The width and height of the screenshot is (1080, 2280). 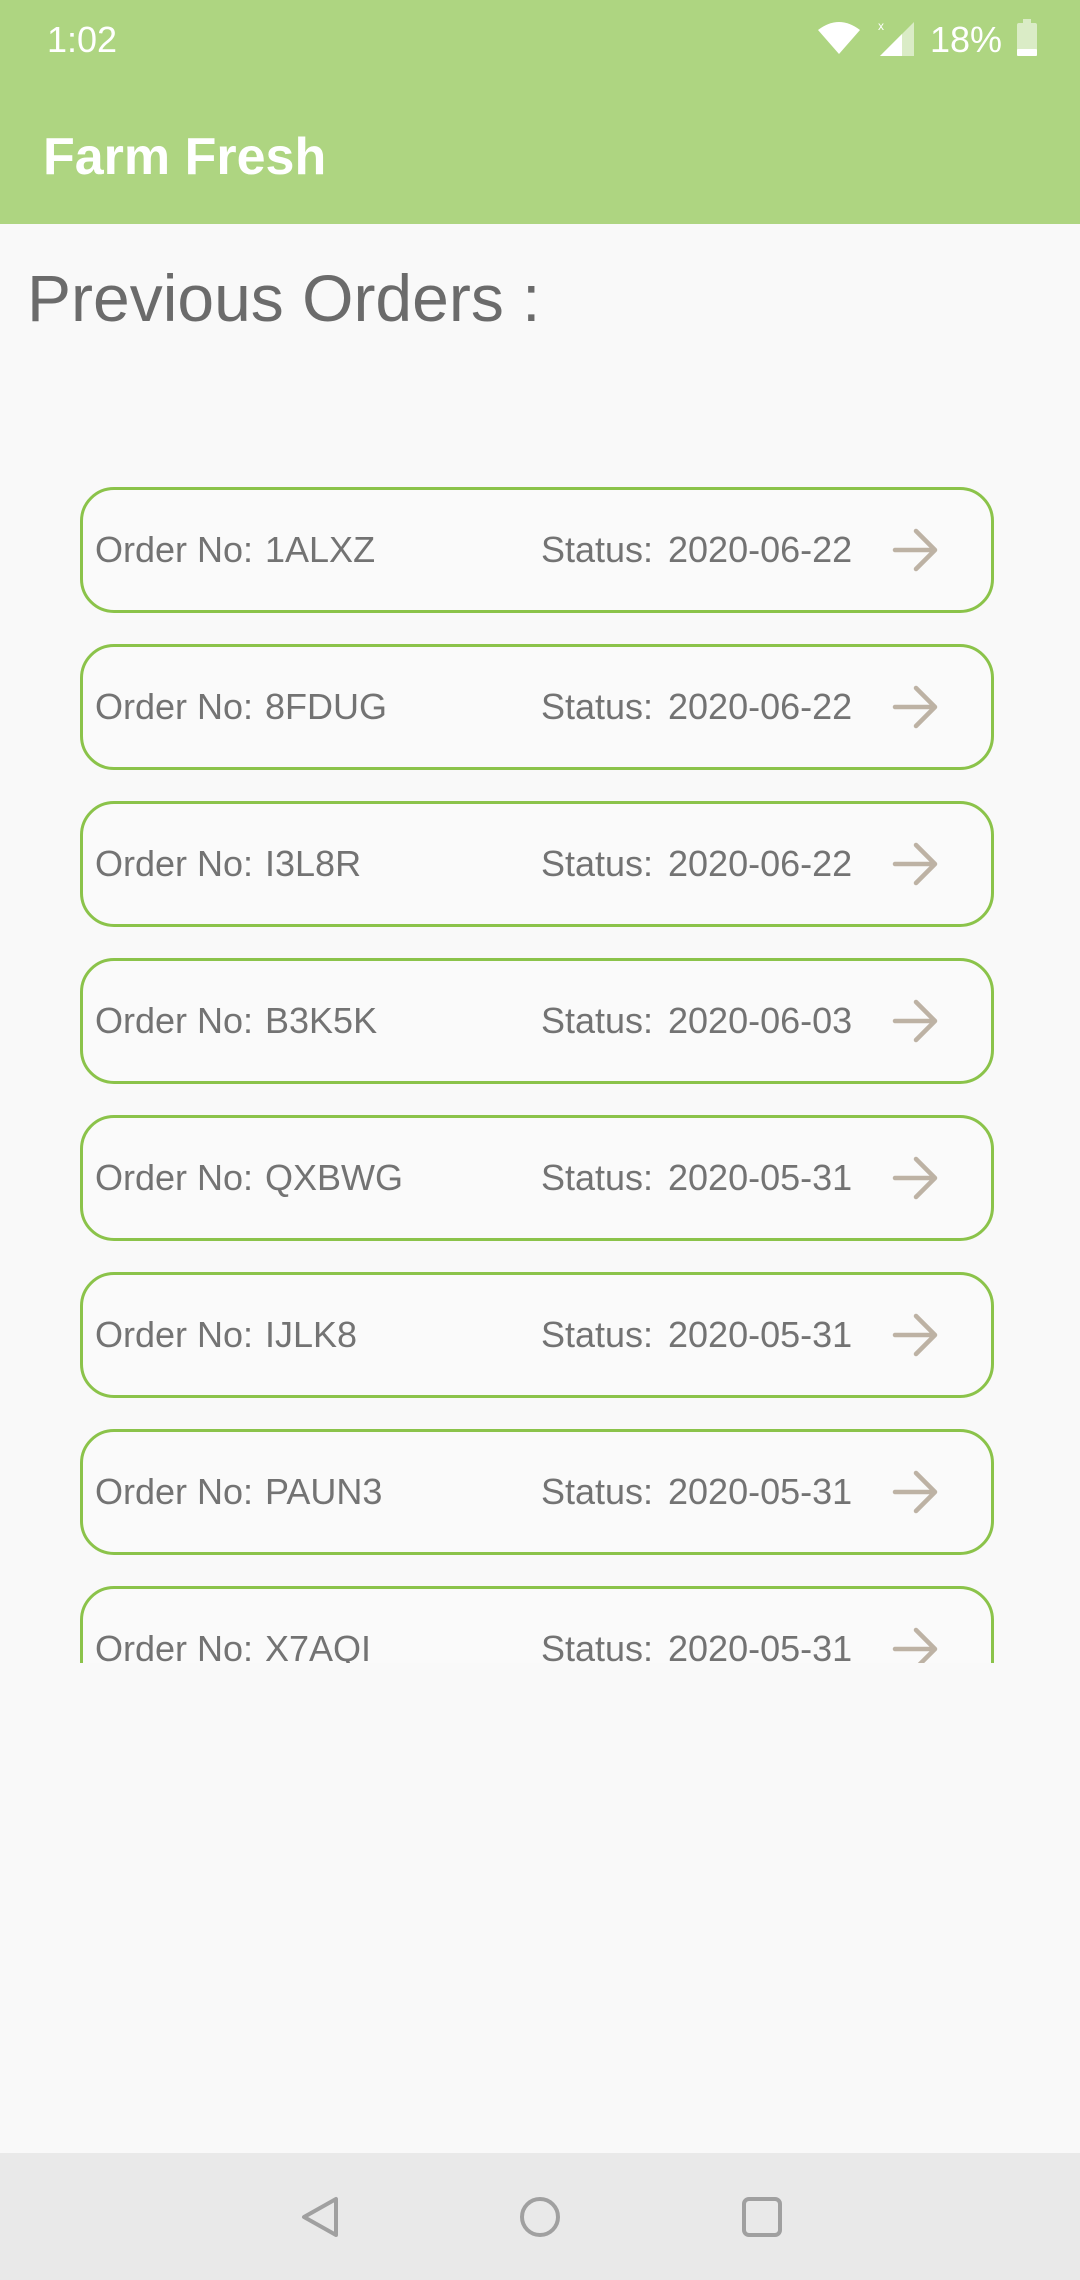 I want to click on order-card: Order No: 8FDUG Status: 2020-06-22, so click(x=537, y=707).